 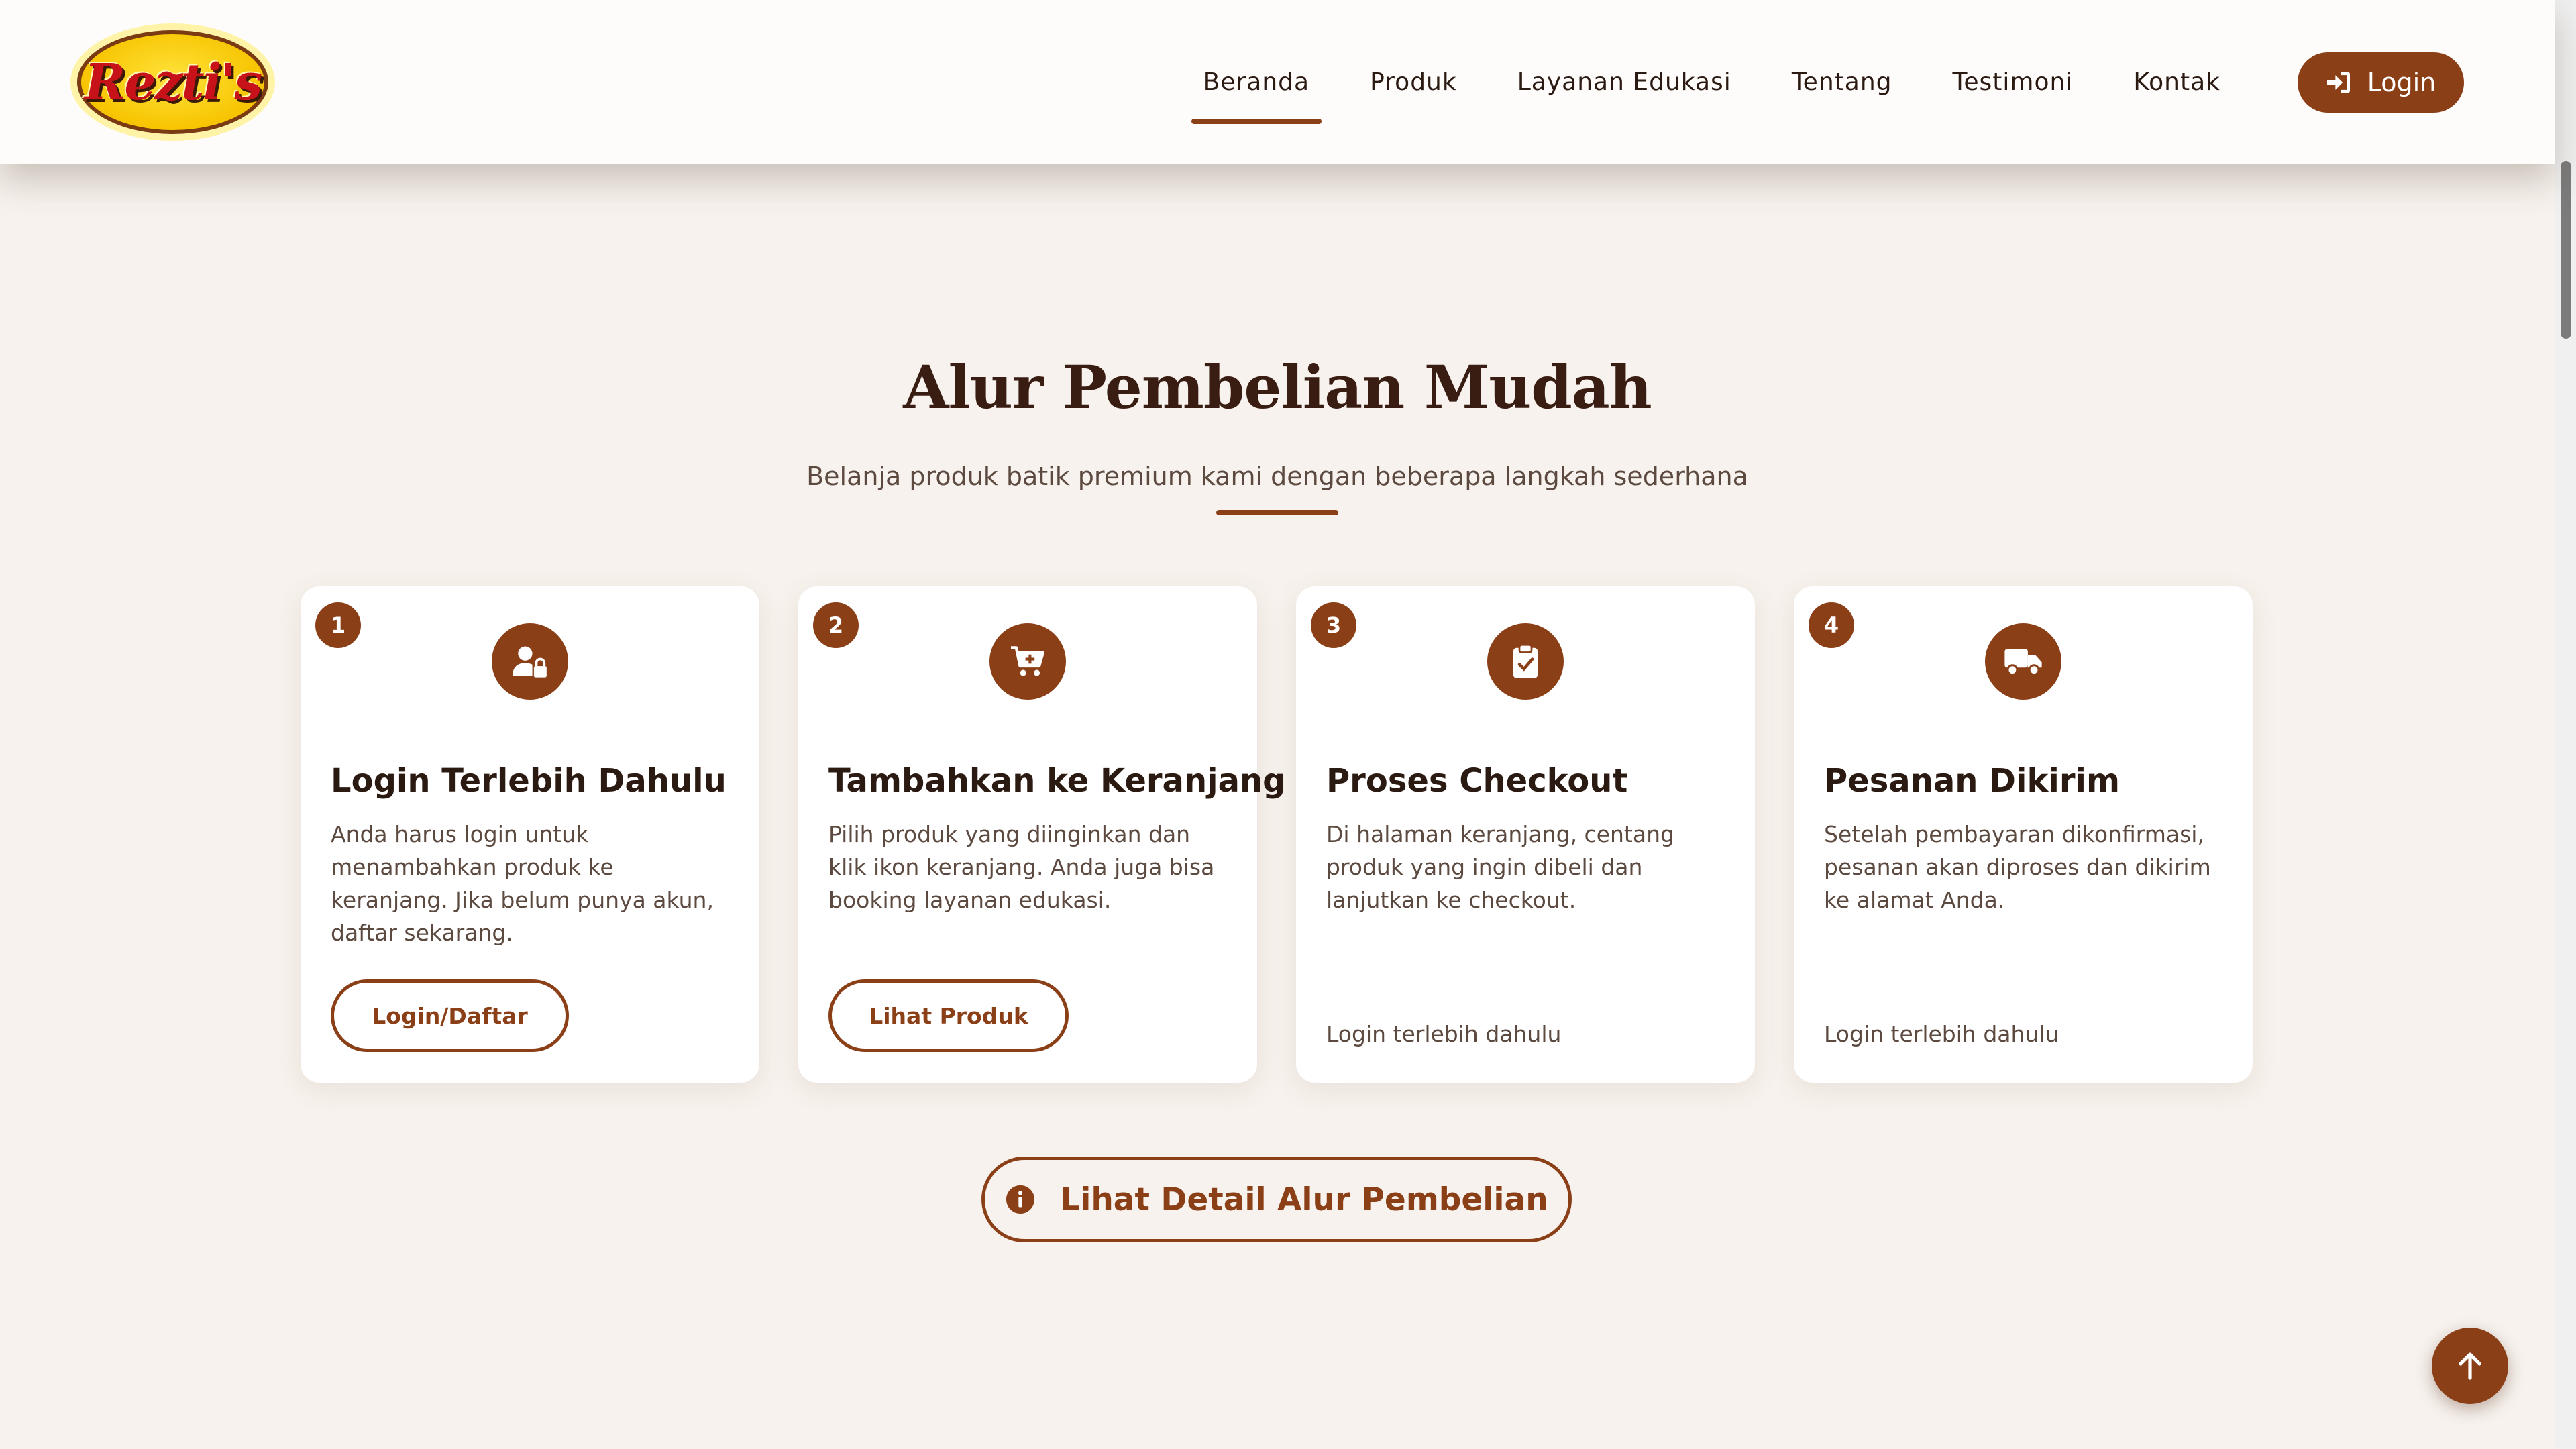 I want to click on arrow-up-icon, so click(x=2470, y=1366).